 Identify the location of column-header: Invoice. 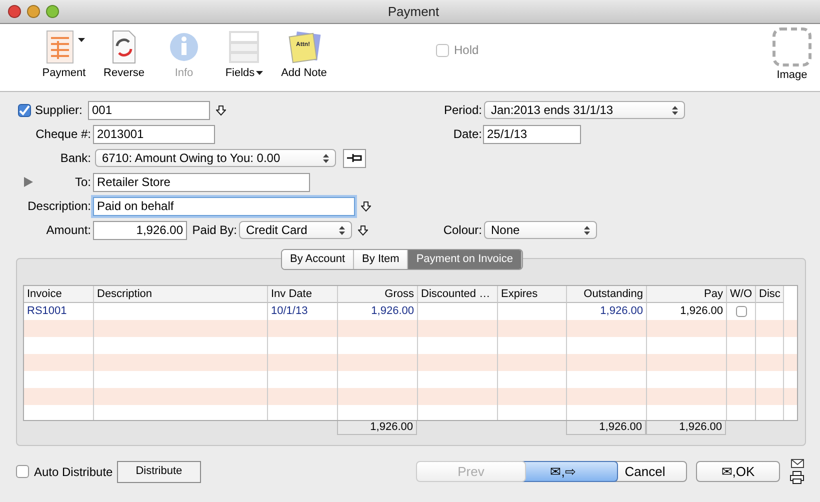
(59, 294).